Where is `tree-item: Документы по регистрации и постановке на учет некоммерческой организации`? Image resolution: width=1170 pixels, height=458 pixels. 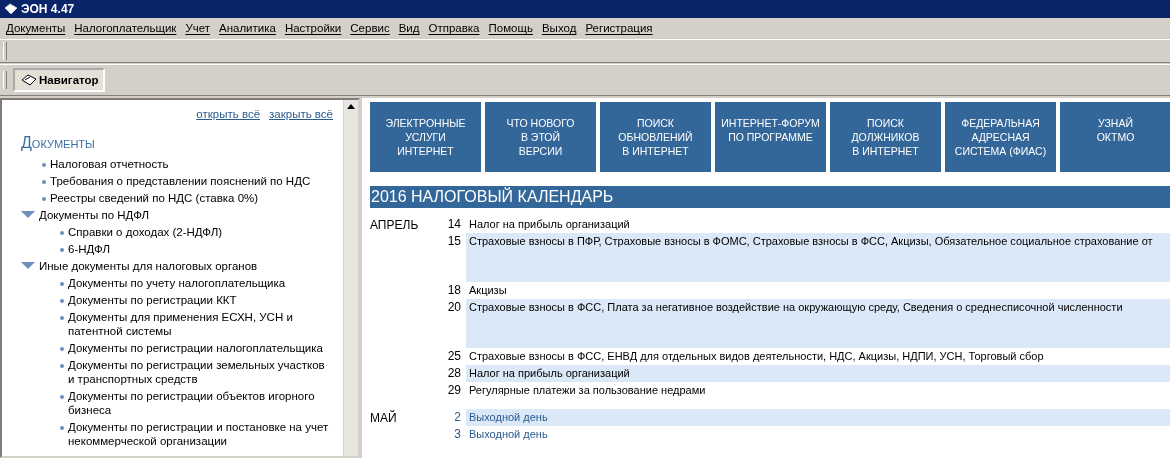 tree-item: Документы по регистрации и постановке на учет некоммерческой организации is located at coordinates (200, 434).